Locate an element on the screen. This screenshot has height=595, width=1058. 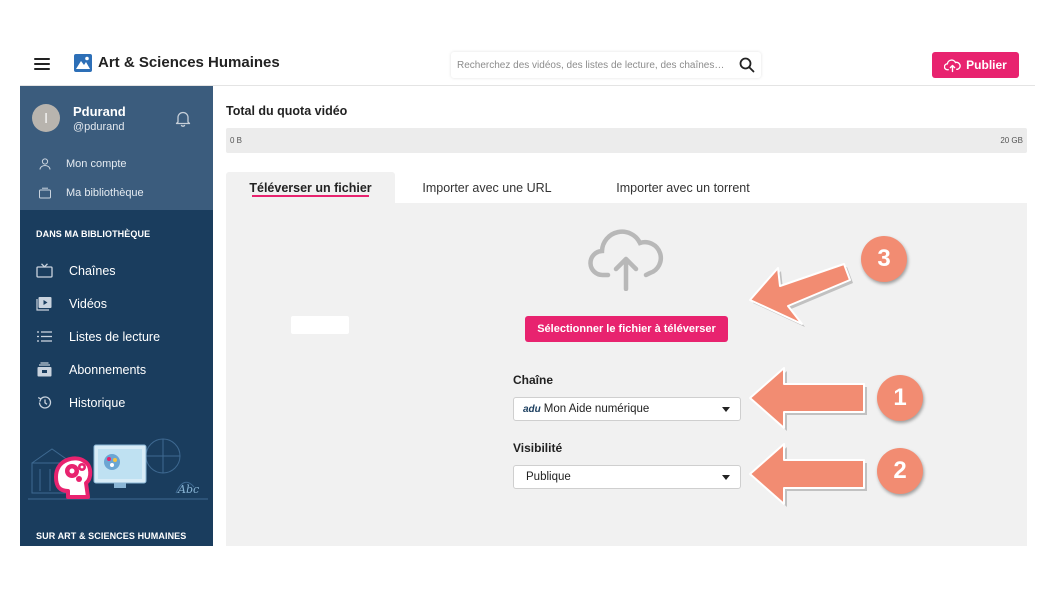
library-link: Ma bibliothèque is located at coordinates (91, 193).